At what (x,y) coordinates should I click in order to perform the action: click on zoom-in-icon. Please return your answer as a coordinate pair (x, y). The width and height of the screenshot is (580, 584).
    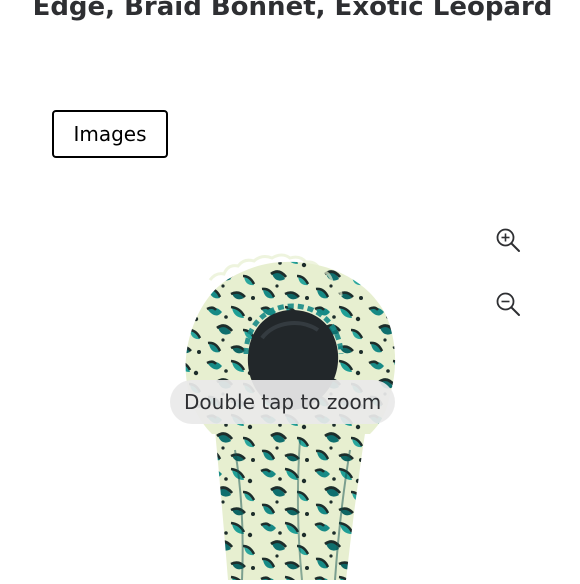
    Looking at the image, I should click on (508, 240).